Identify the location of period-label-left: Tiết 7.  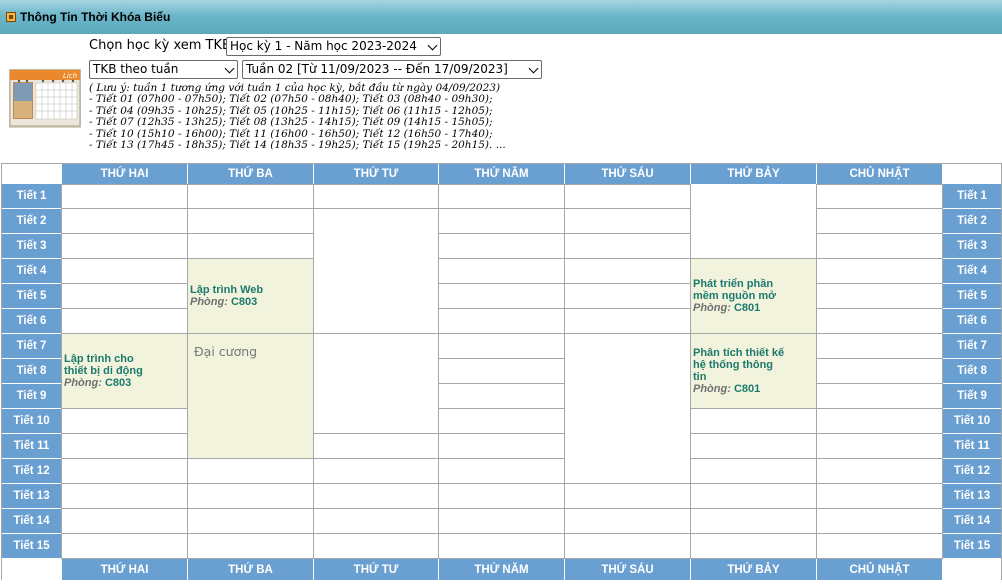
(31, 346).